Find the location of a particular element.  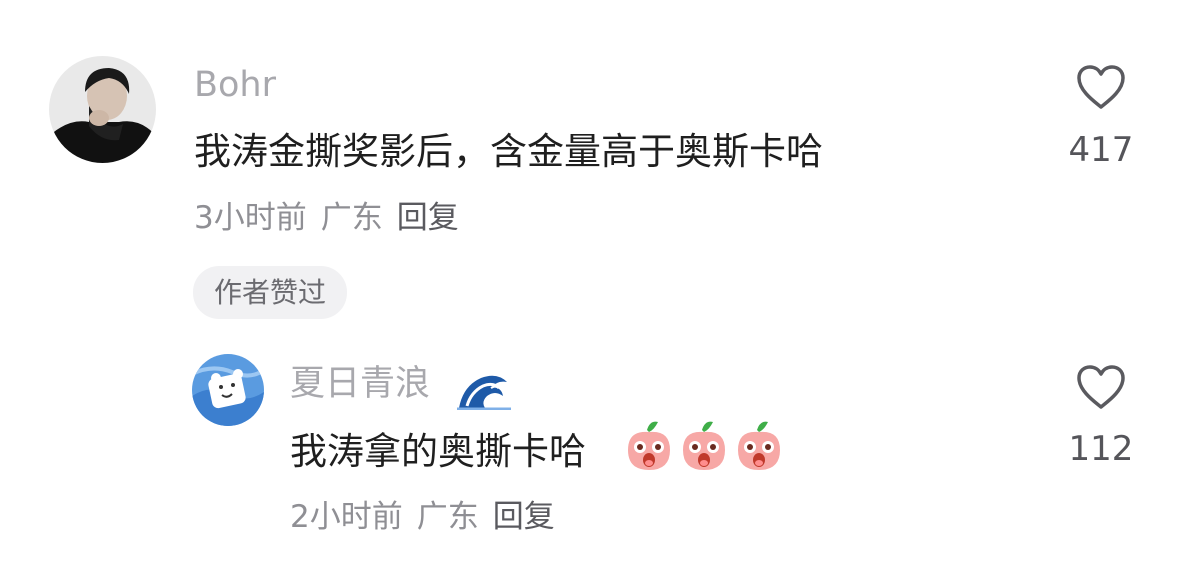

like-count: 112 is located at coordinates (1101, 449).